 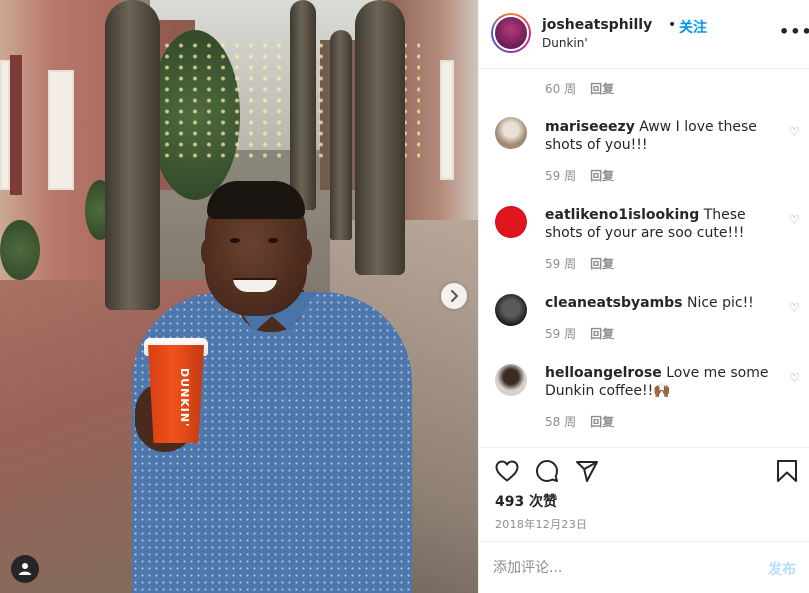 I want to click on user-icon, so click(x=25, y=569).